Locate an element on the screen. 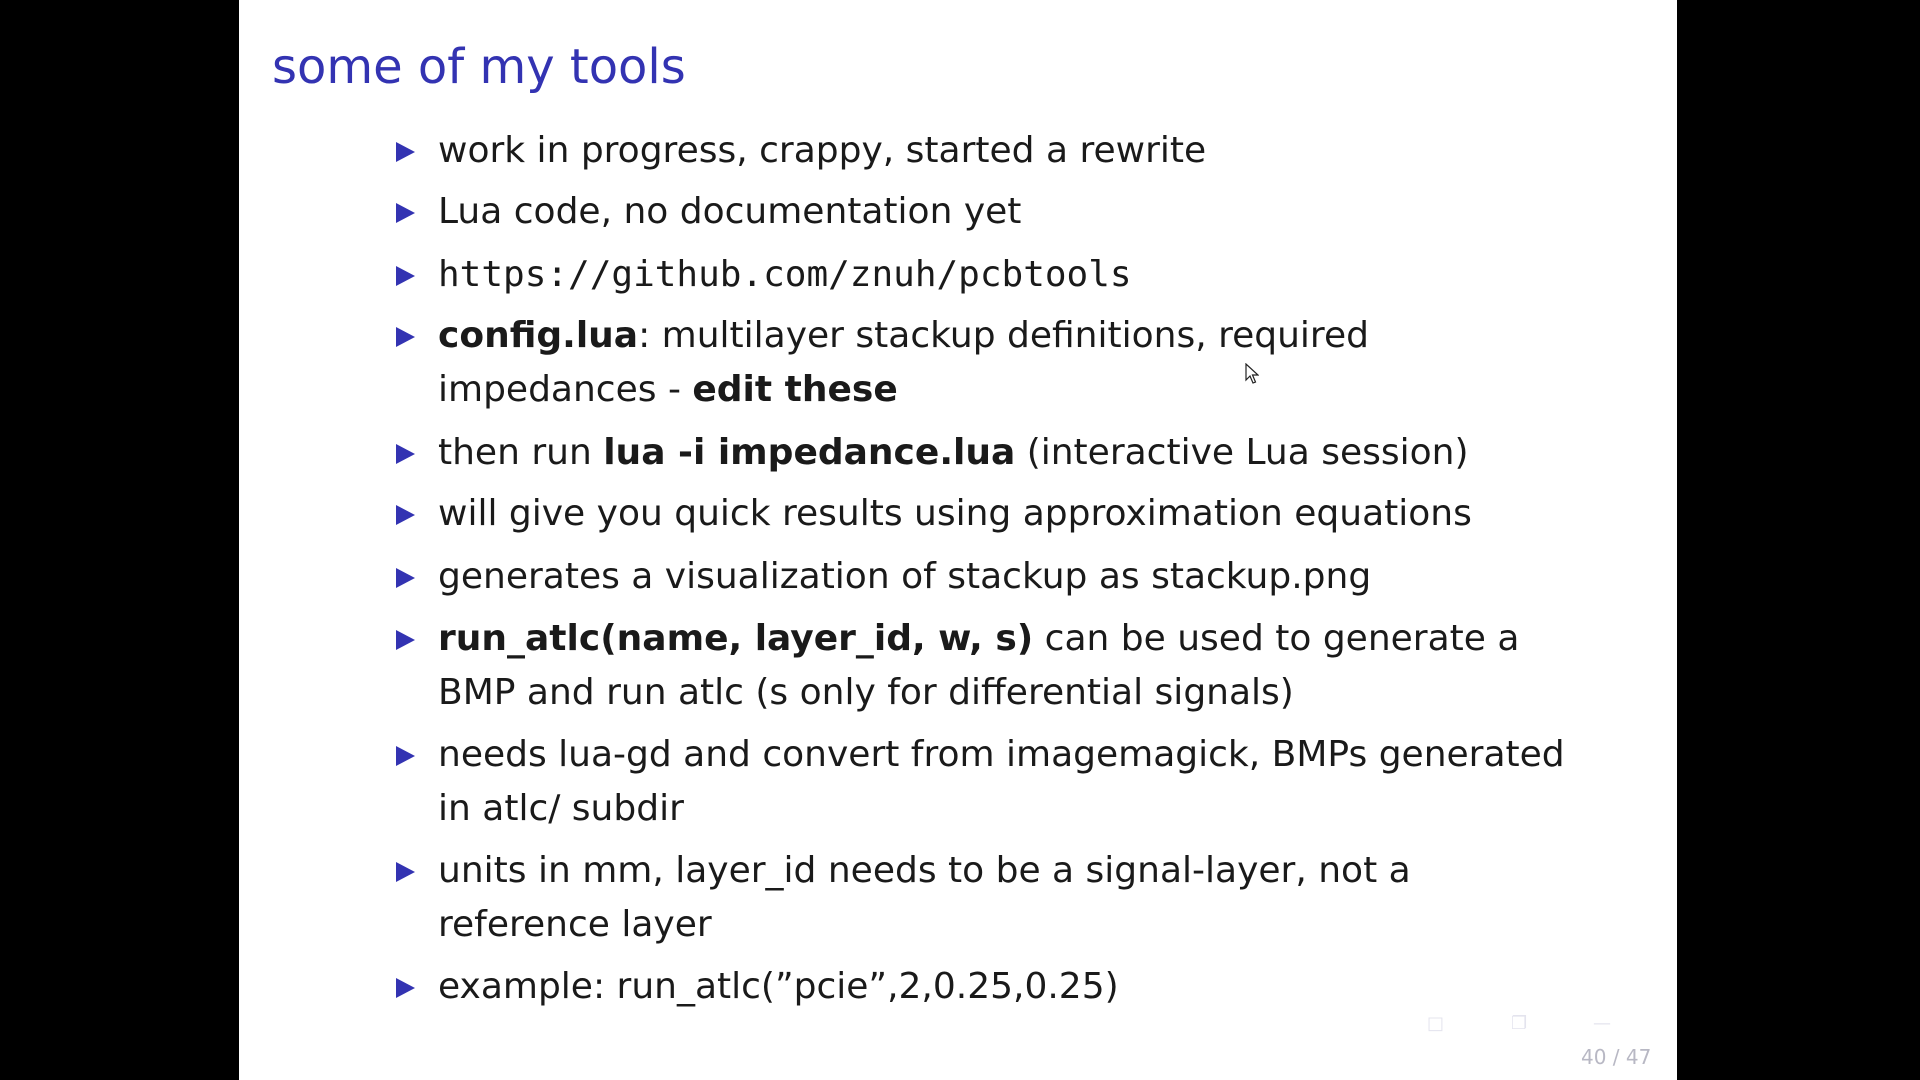 Image resolution: width=1920 pixels, height=1080 pixels. bold-term: run_atlc(name, layer_id, w, s) is located at coordinates (736, 638).